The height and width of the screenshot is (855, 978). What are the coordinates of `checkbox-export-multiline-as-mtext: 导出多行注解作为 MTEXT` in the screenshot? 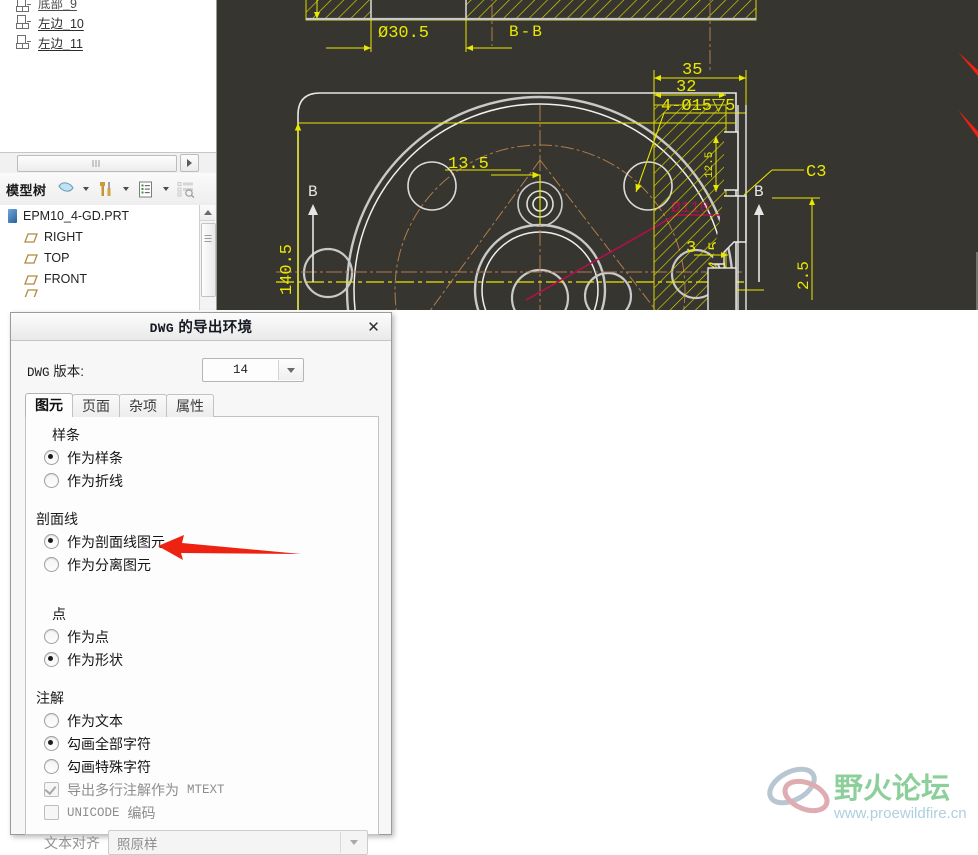 It's located at (202, 789).